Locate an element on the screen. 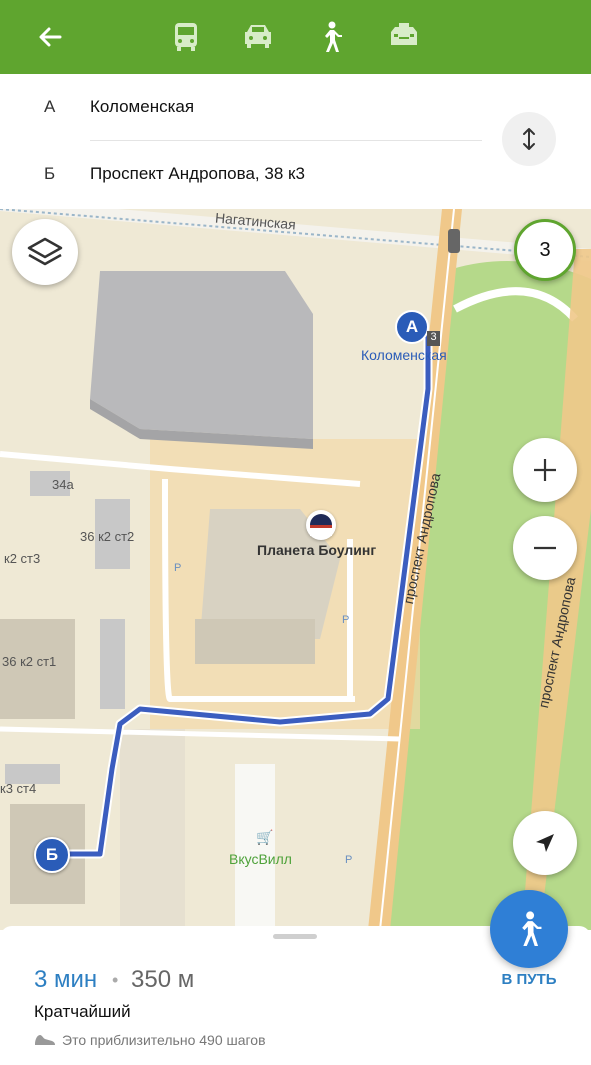 Image resolution: width=591 pixels, height=1065 pixels. route-from-field: А Коломенская is located at coordinates (245, 107).